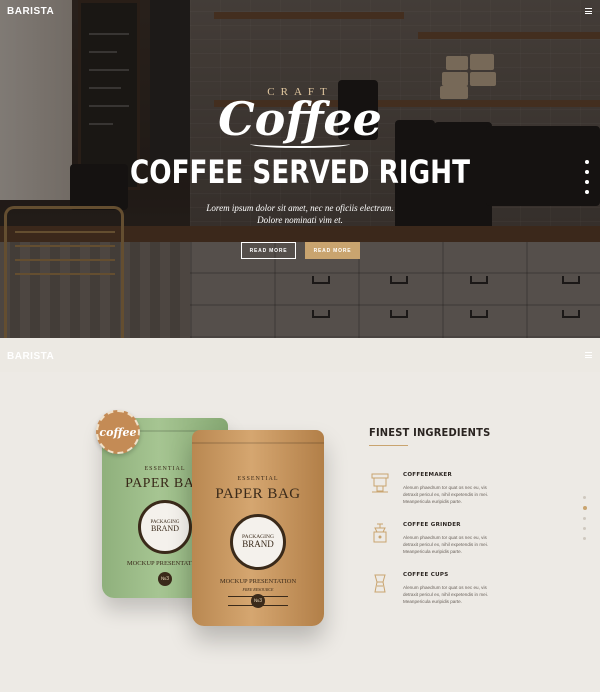  I want to click on brand-logo: BARISTA, so click(30, 11).